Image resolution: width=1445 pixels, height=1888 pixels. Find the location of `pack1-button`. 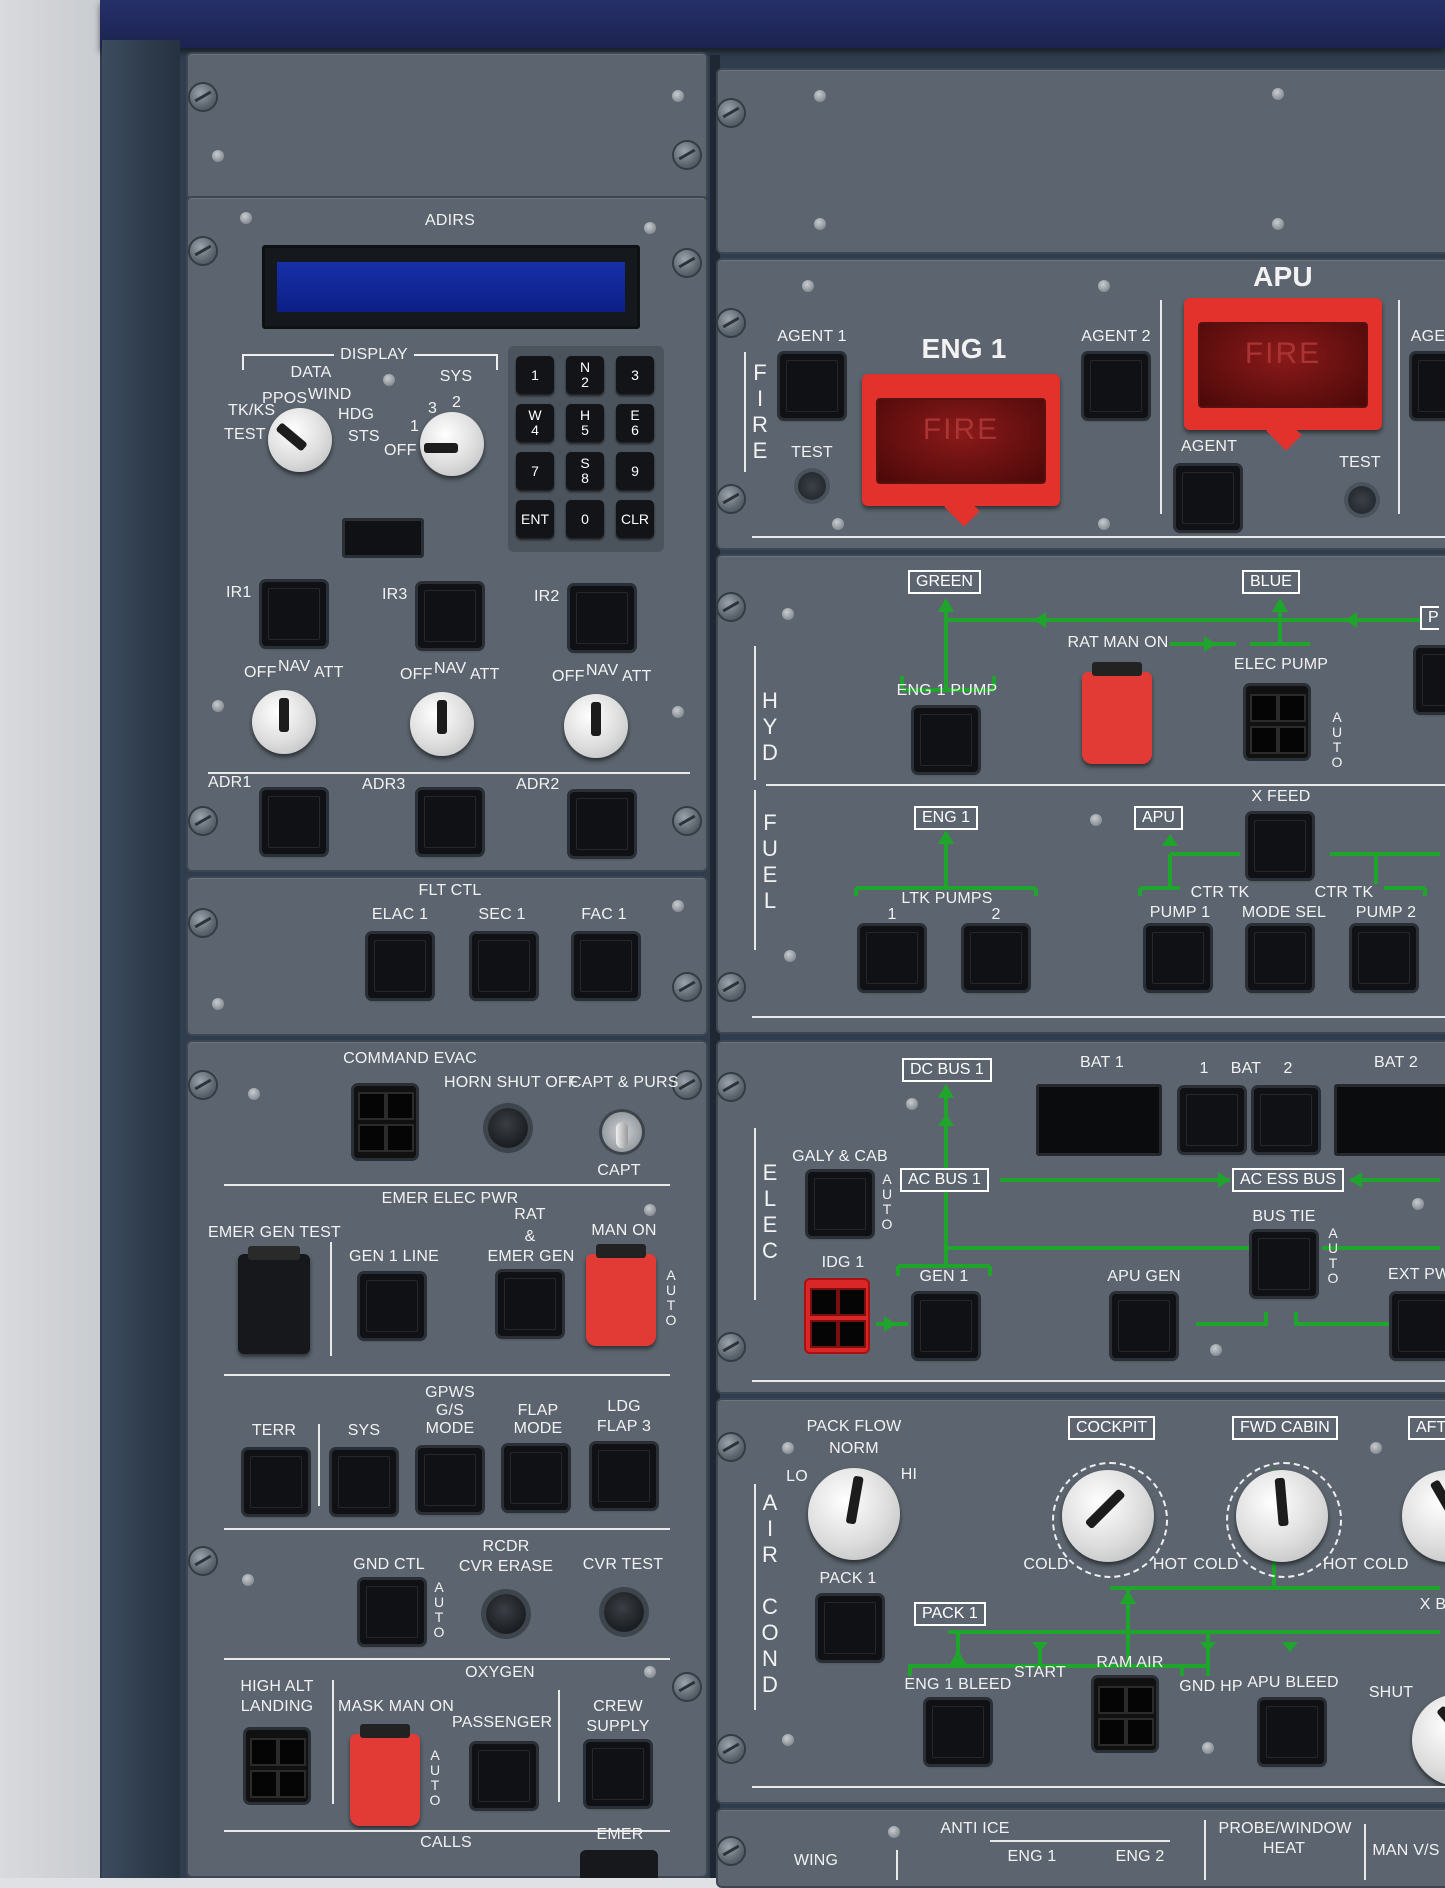

pack1-button is located at coordinates (850, 1628).